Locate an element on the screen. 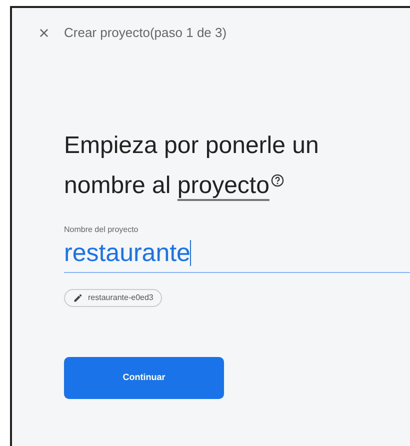  field-label: Nombre del proyecto is located at coordinates (102, 230).